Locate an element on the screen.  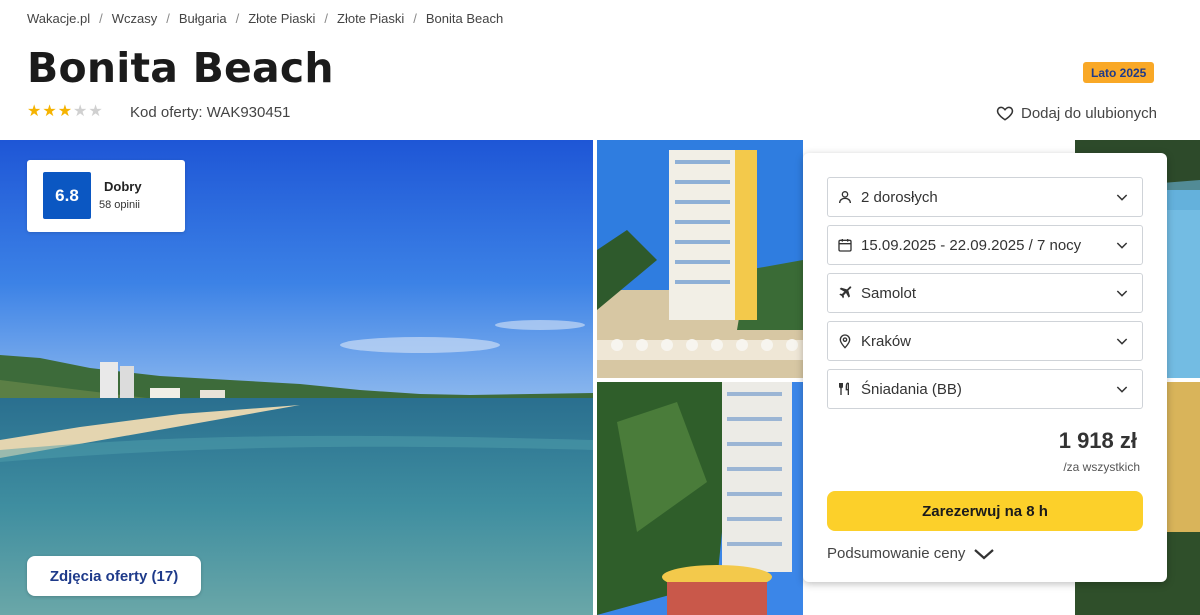
board-value: Śniadania (BB) is located at coordinates (911, 389).